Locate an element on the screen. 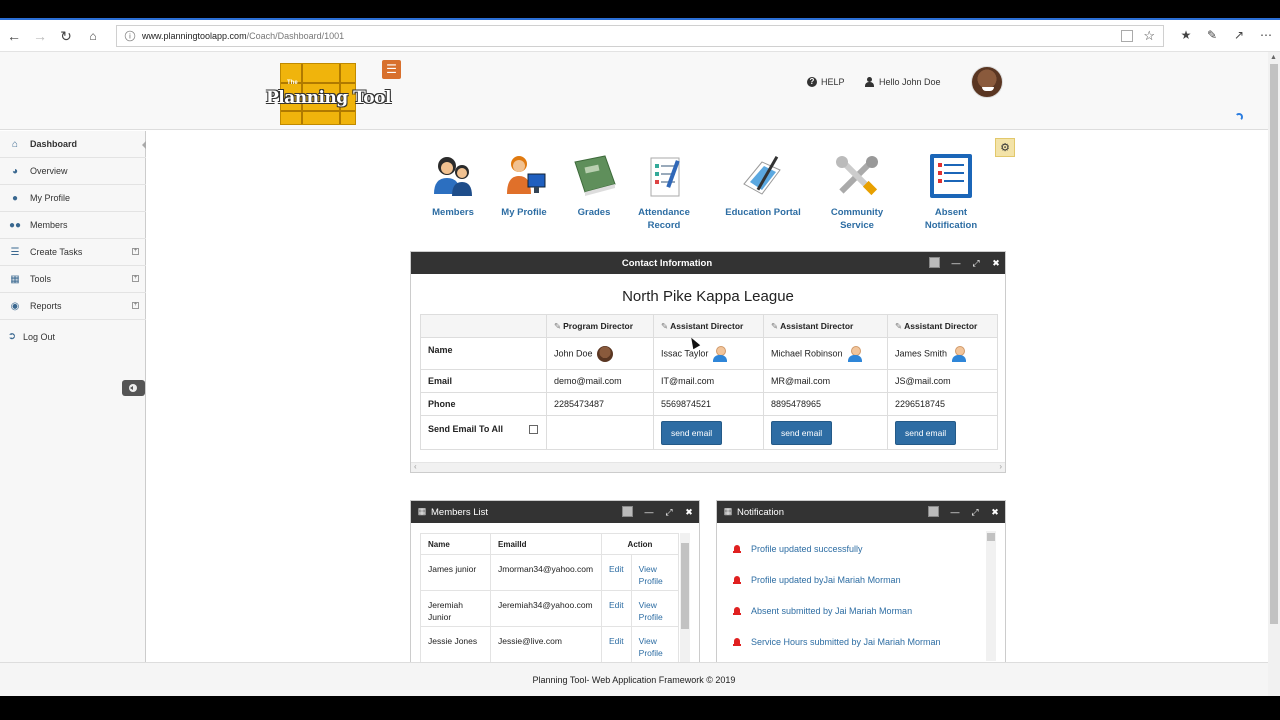  gear-icon: ⚙ is located at coordinates (1005, 147).